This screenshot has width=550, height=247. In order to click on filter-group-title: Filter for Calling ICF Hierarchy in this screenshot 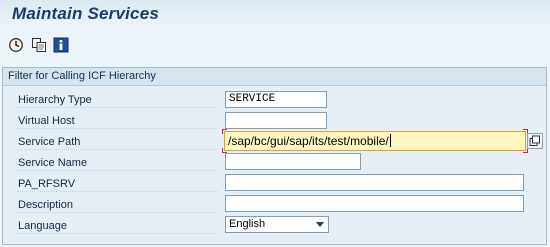, I will do `click(82, 76)`.